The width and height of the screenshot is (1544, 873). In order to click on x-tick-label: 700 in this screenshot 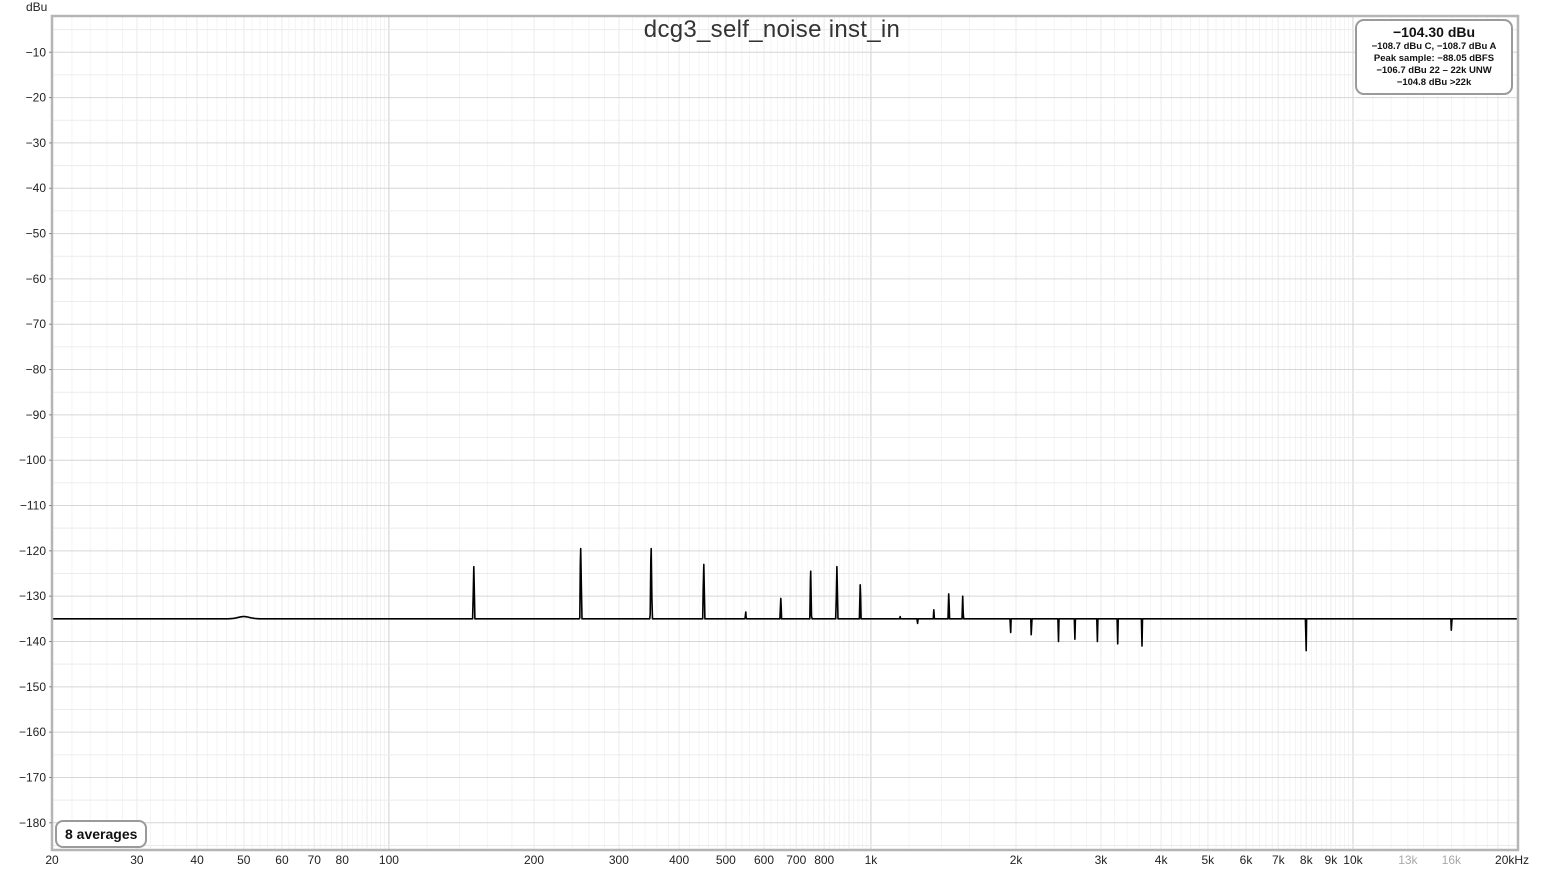, I will do `click(796, 860)`.